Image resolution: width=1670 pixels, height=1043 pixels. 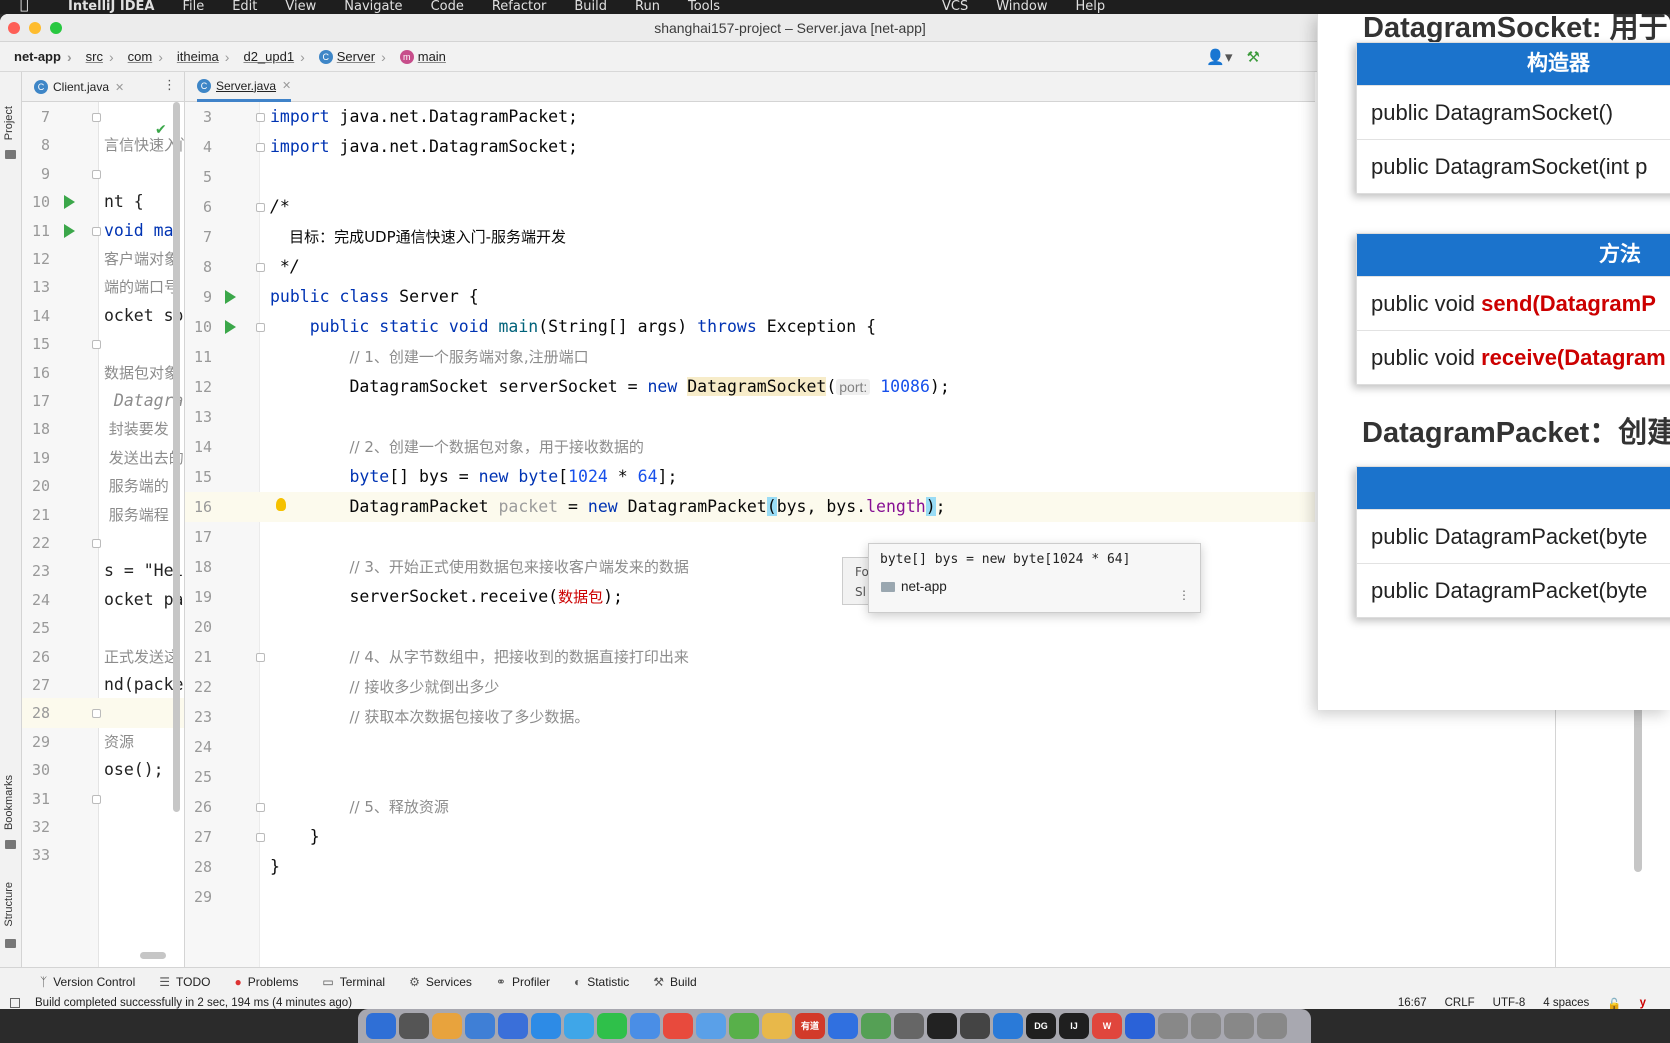 What do you see at coordinates (447, 6) in the screenshot?
I see `menu-code: Code` at bounding box center [447, 6].